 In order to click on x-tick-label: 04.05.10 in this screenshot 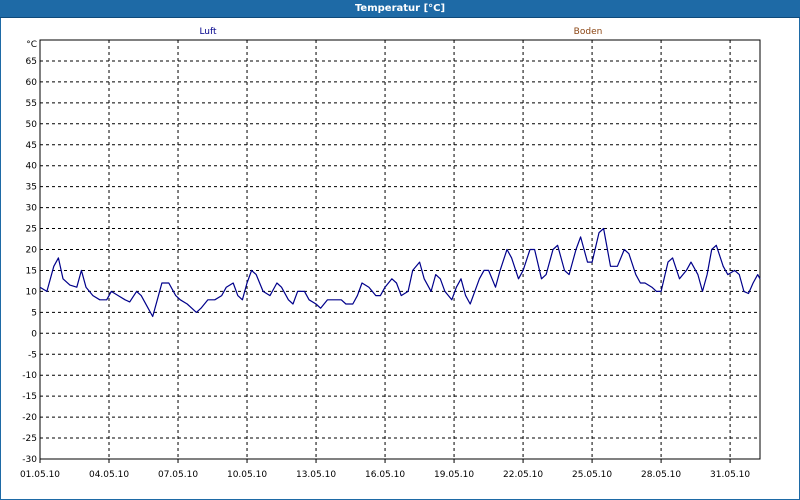, I will do `click(109, 475)`.